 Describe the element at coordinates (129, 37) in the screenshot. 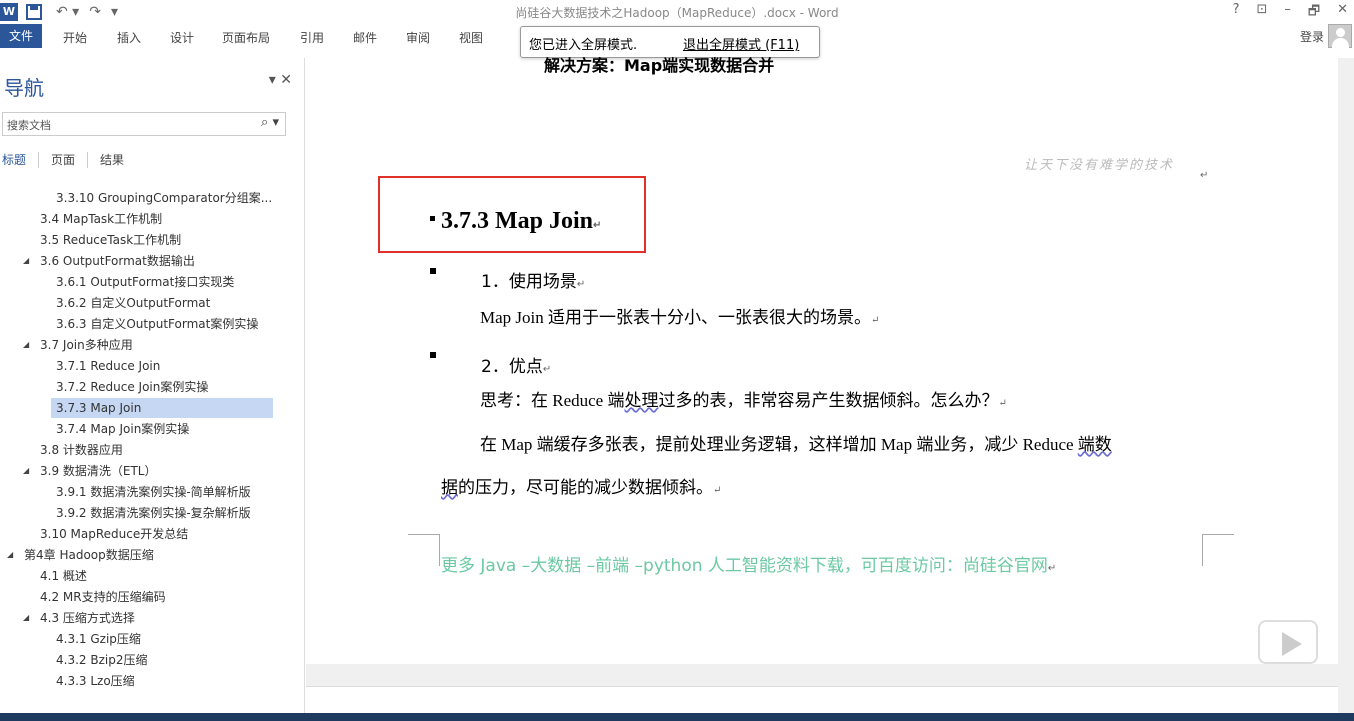

I see `tab-insert: 插入` at that location.